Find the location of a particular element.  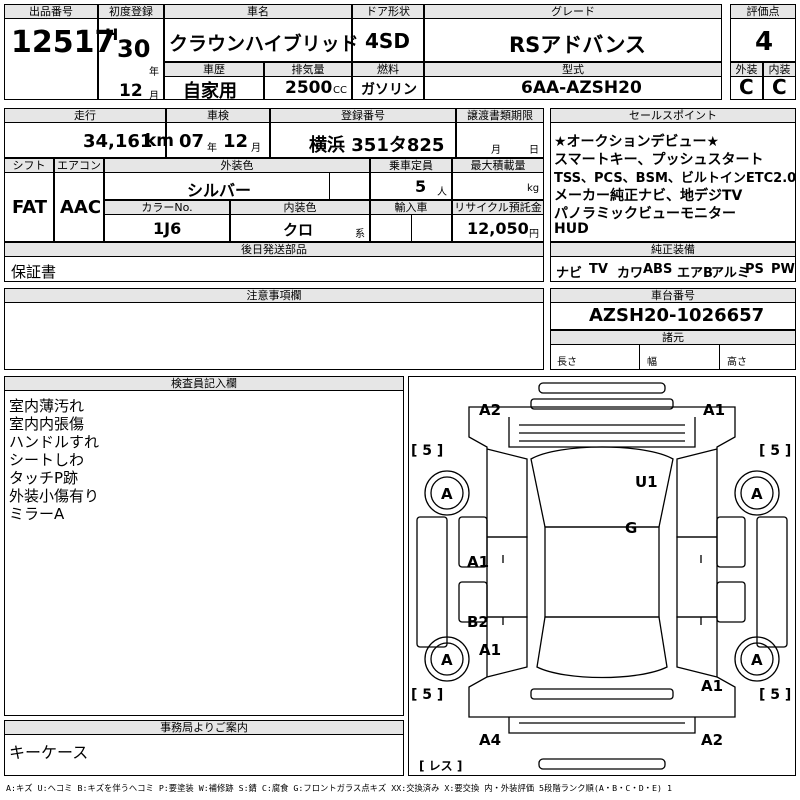

transfer-deadline-label: 譲渡書類期限 is located at coordinates (500, 116).